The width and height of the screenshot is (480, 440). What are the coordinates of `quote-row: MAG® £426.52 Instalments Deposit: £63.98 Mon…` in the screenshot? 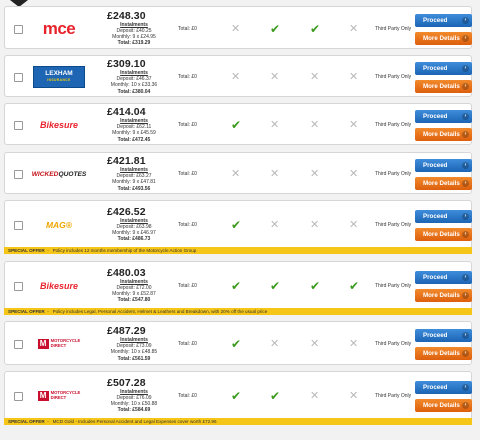 It's located at (238, 227).